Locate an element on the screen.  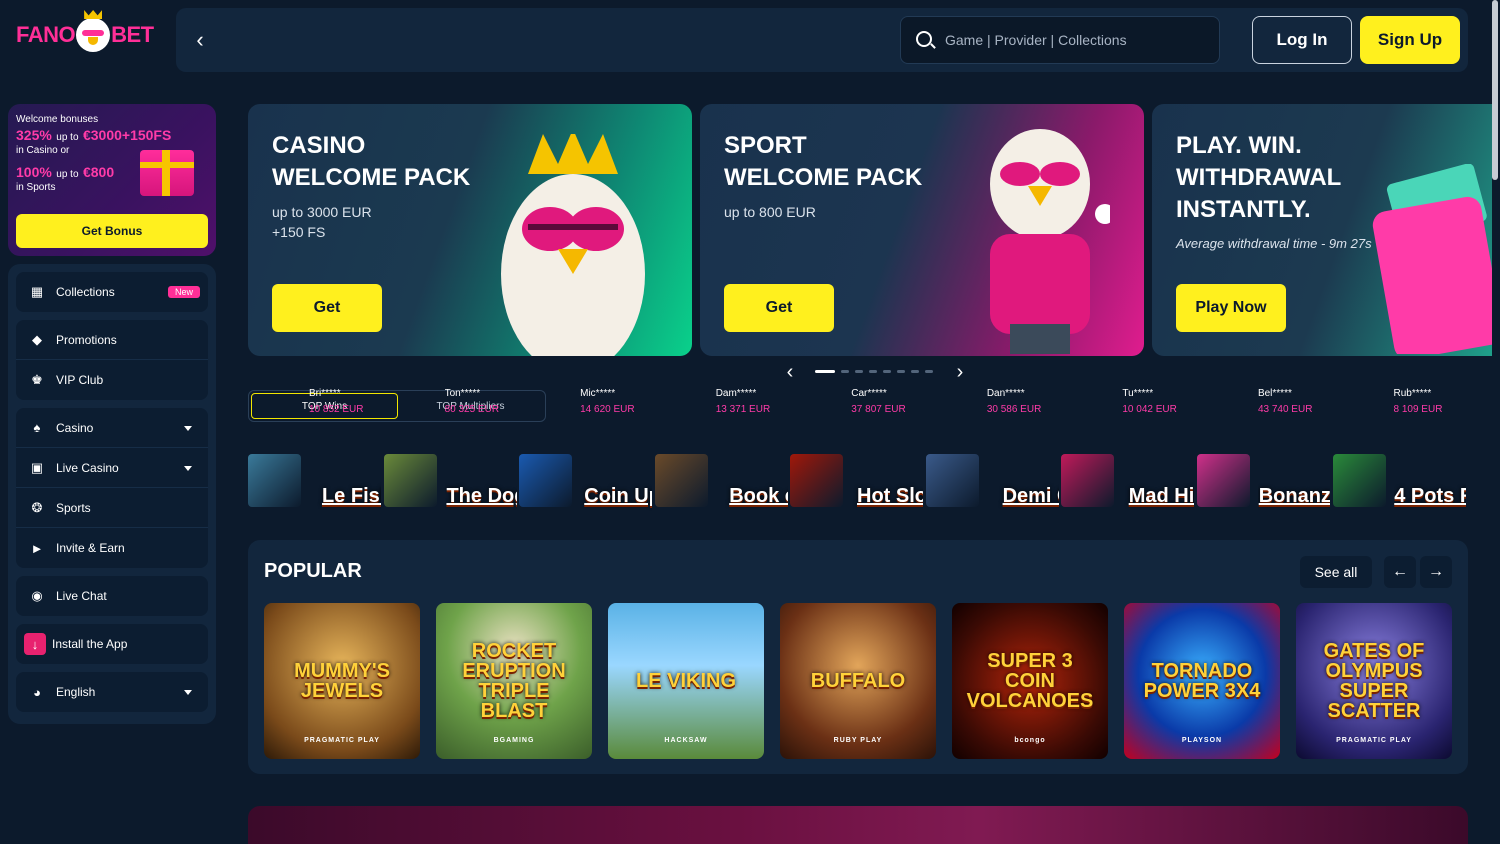
search-icon is located at coordinates (924, 39).